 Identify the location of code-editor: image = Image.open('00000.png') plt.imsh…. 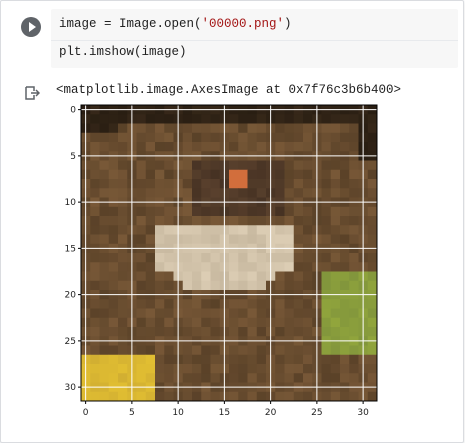
(254, 38).